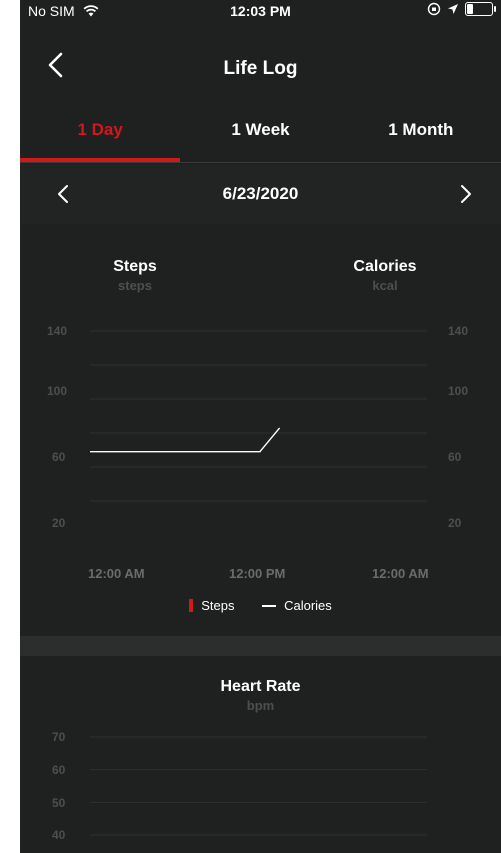 The height and width of the screenshot is (853, 501). I want to click on location-icon, so click(453, 9).